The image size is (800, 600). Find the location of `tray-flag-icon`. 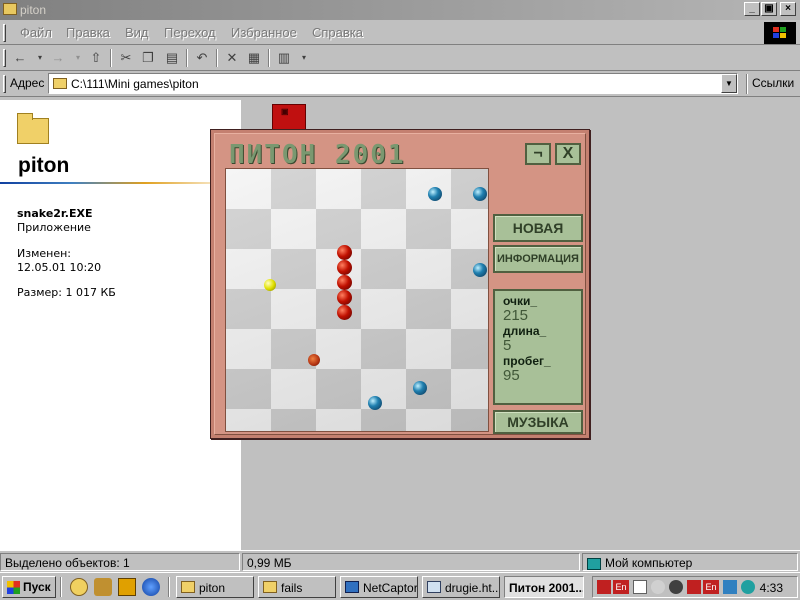

tray-flag-icon is located at coordinates (694, 587).